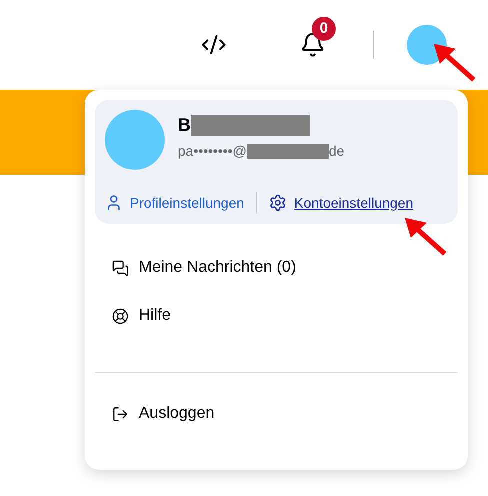  Describe the element at coordinates (341, 203) in the screenshot. I see `account-settings-link: Kontoeinstellungen` at that location.